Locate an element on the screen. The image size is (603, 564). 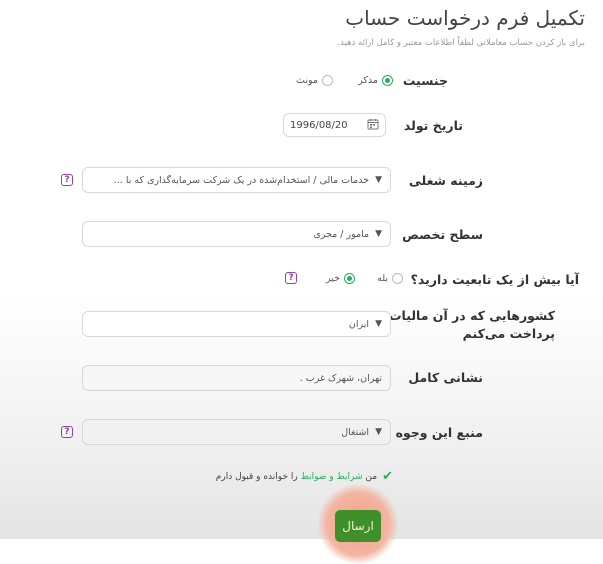
calendar-icon is located at coordinates (373, 125).